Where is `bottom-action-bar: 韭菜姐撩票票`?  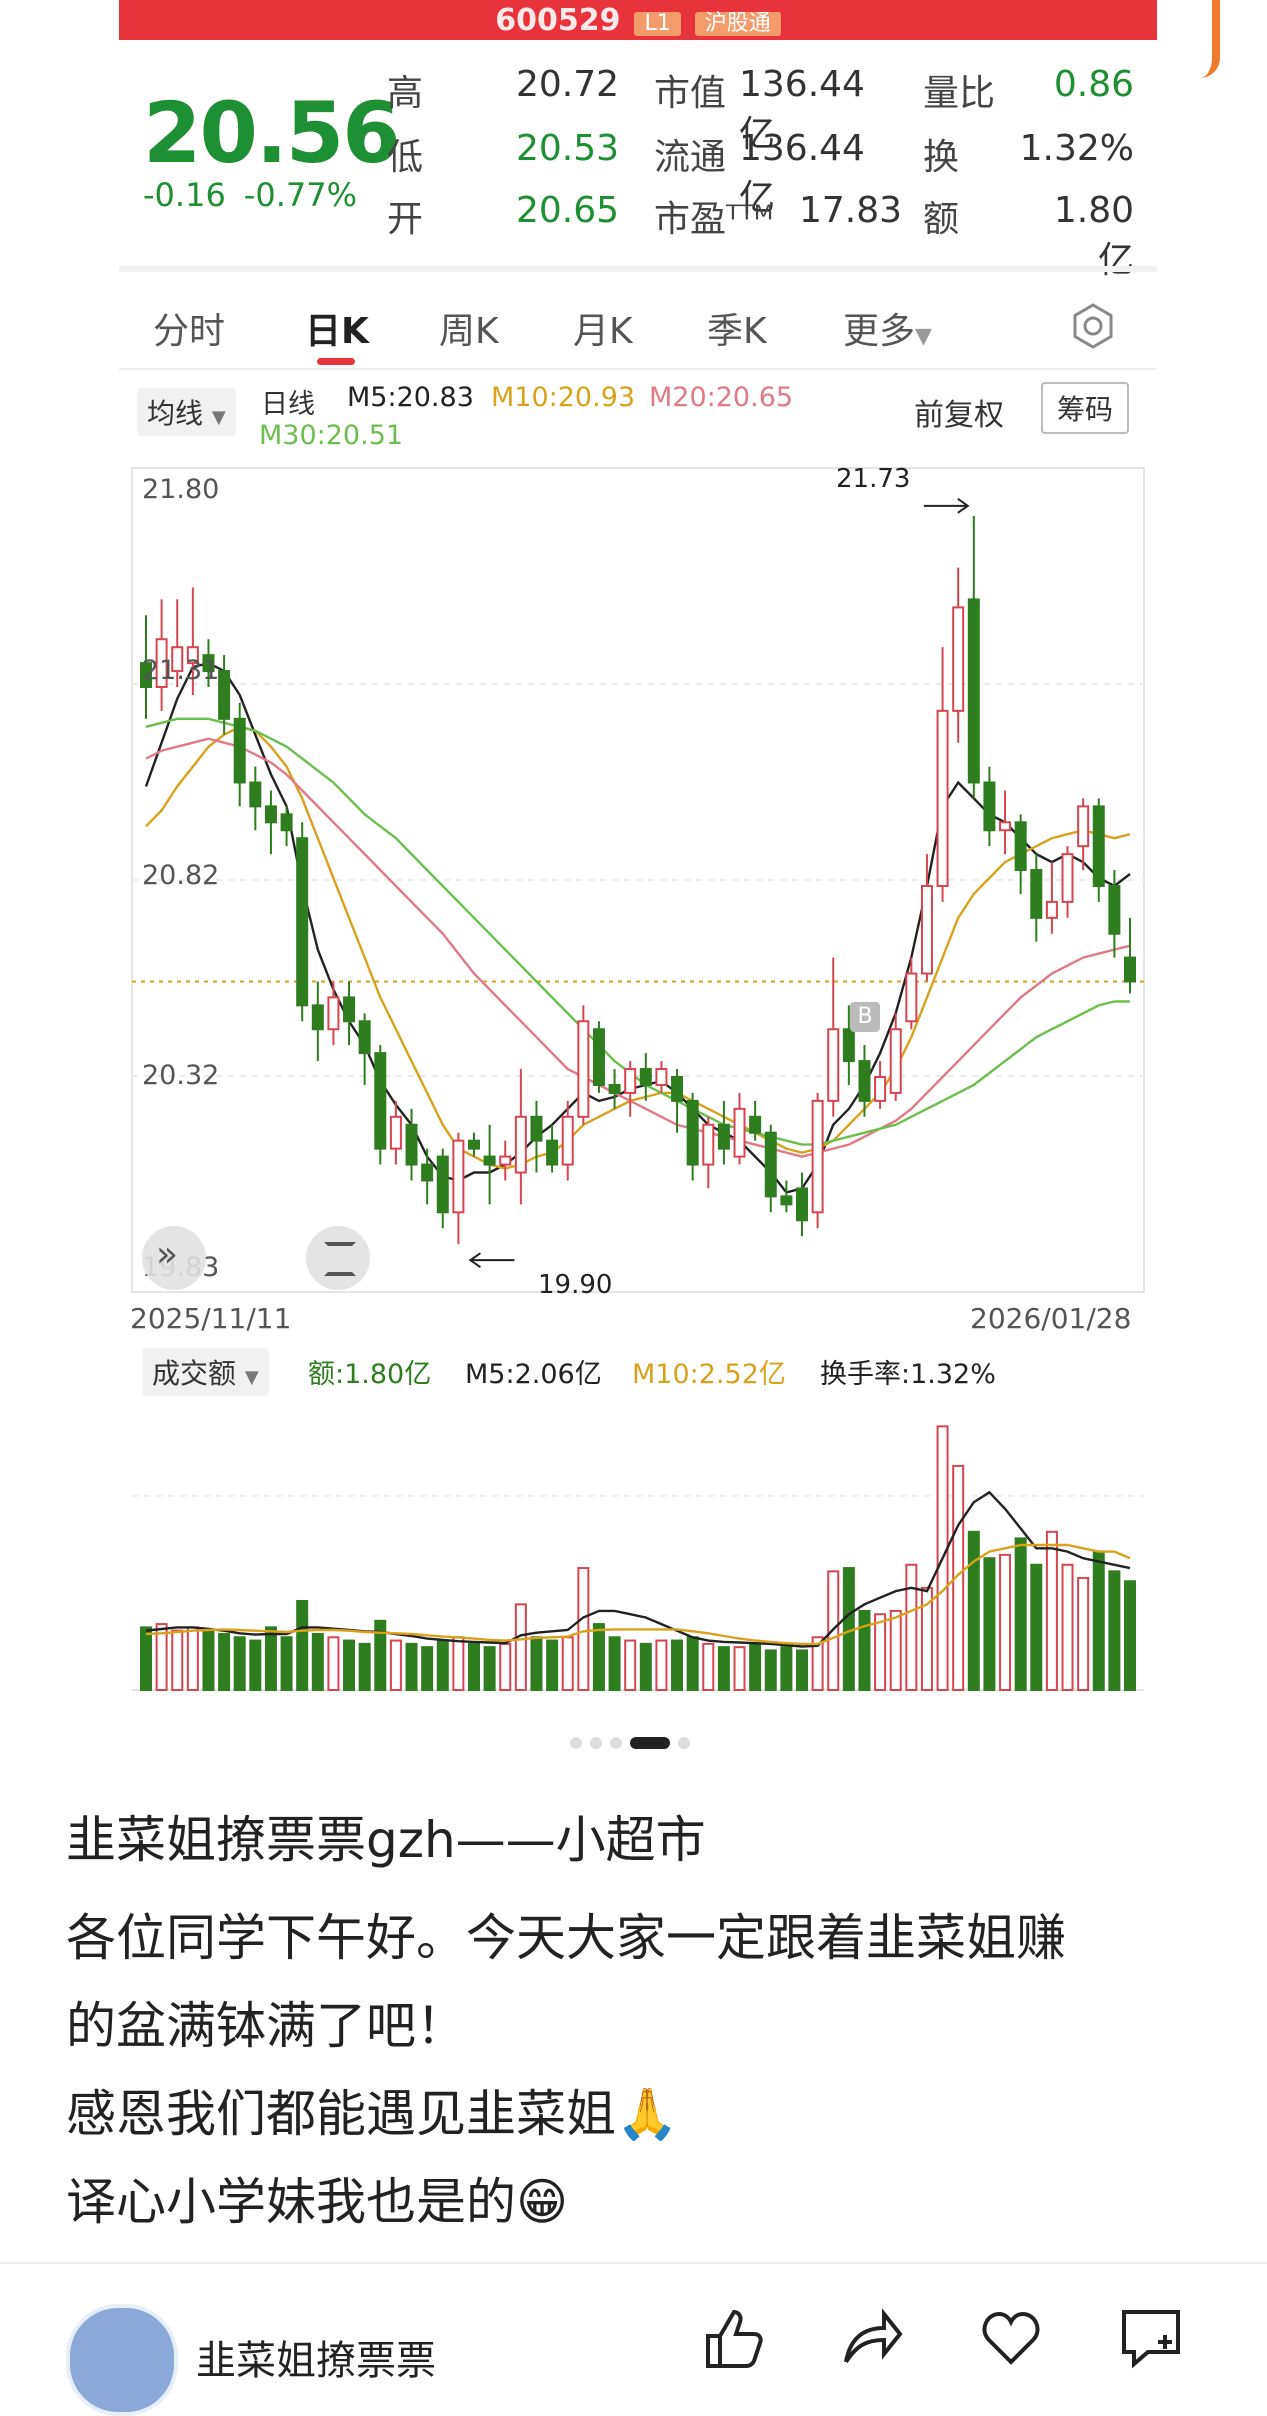 bottom-action-bar: 韭菜姐撩票票 is located at coordinates (633, 2339).